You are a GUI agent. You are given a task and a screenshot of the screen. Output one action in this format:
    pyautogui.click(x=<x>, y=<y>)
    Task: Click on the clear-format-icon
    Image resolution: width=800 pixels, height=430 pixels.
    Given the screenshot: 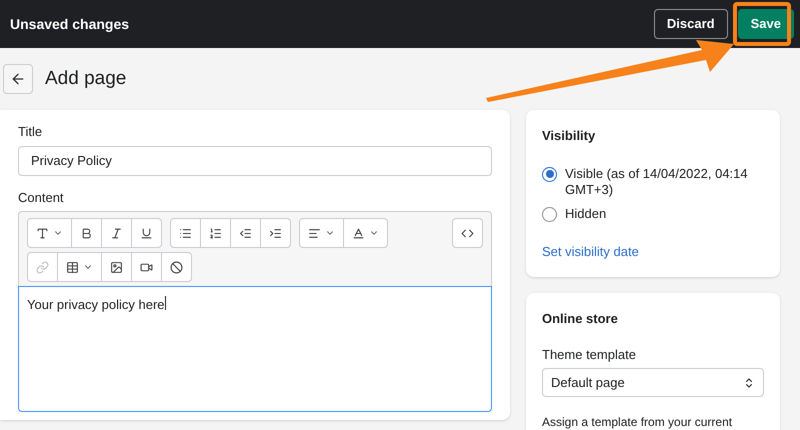 What is the action you would take?
    pyautogui.click(x=176, y=267)
    